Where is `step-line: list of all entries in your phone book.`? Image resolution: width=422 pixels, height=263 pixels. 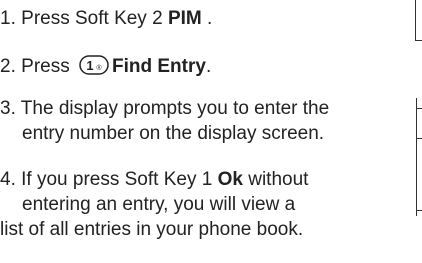 step-line: list of all entries in your phone book. is located at coordinates (152, 229).